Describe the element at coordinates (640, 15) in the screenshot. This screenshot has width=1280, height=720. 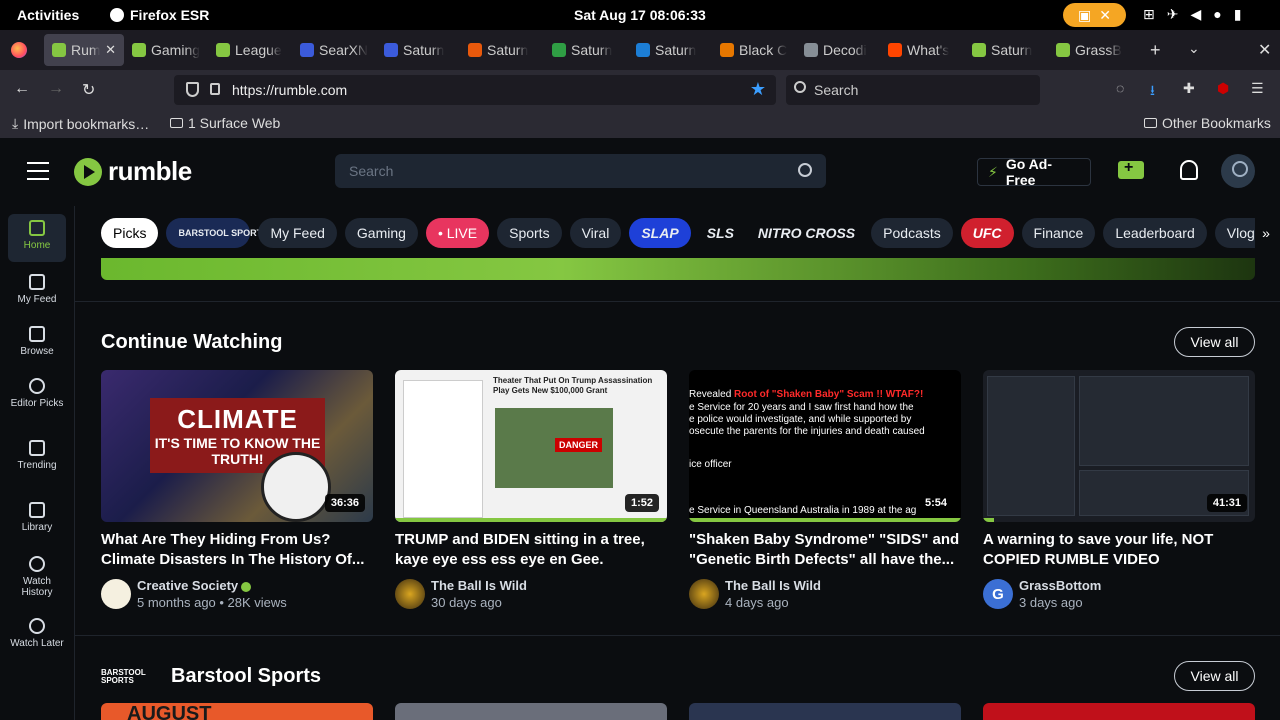
I see `clock: Sat Aug 17 08:06:33` at that location.